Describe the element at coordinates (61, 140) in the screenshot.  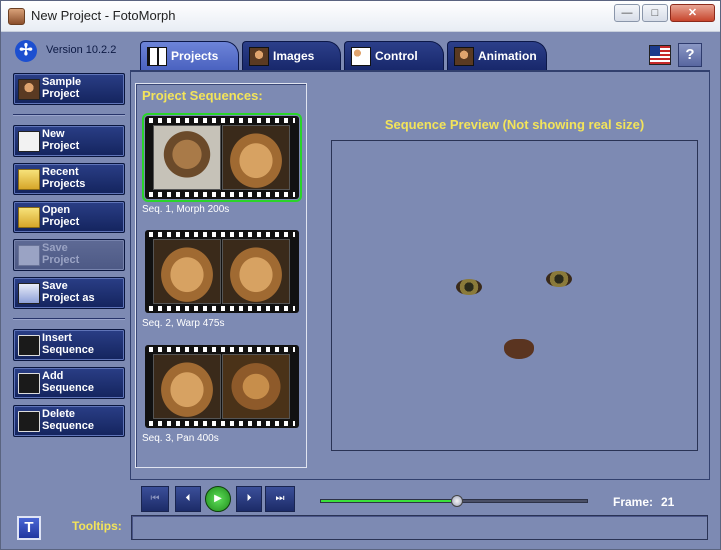
I see `new-project-label: New Project` at that location.